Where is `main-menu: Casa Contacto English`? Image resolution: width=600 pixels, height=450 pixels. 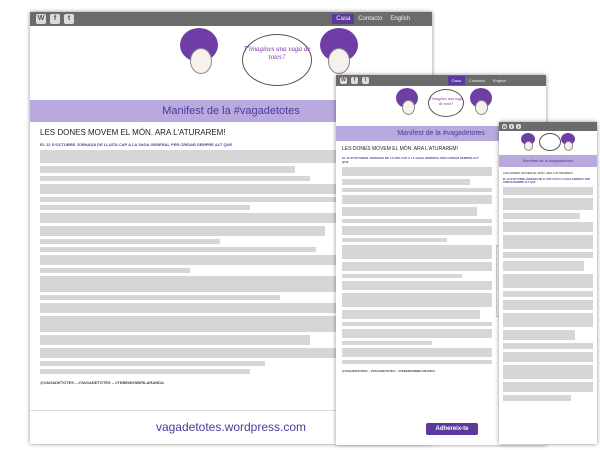 main-menu: Casa Contacto English is located at coordinates (373, 19).